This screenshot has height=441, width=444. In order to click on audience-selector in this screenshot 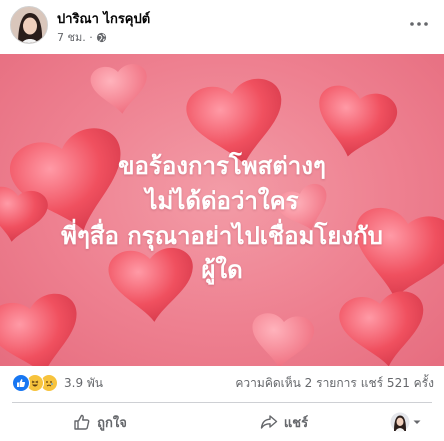, I will do `click(406, 422)`.